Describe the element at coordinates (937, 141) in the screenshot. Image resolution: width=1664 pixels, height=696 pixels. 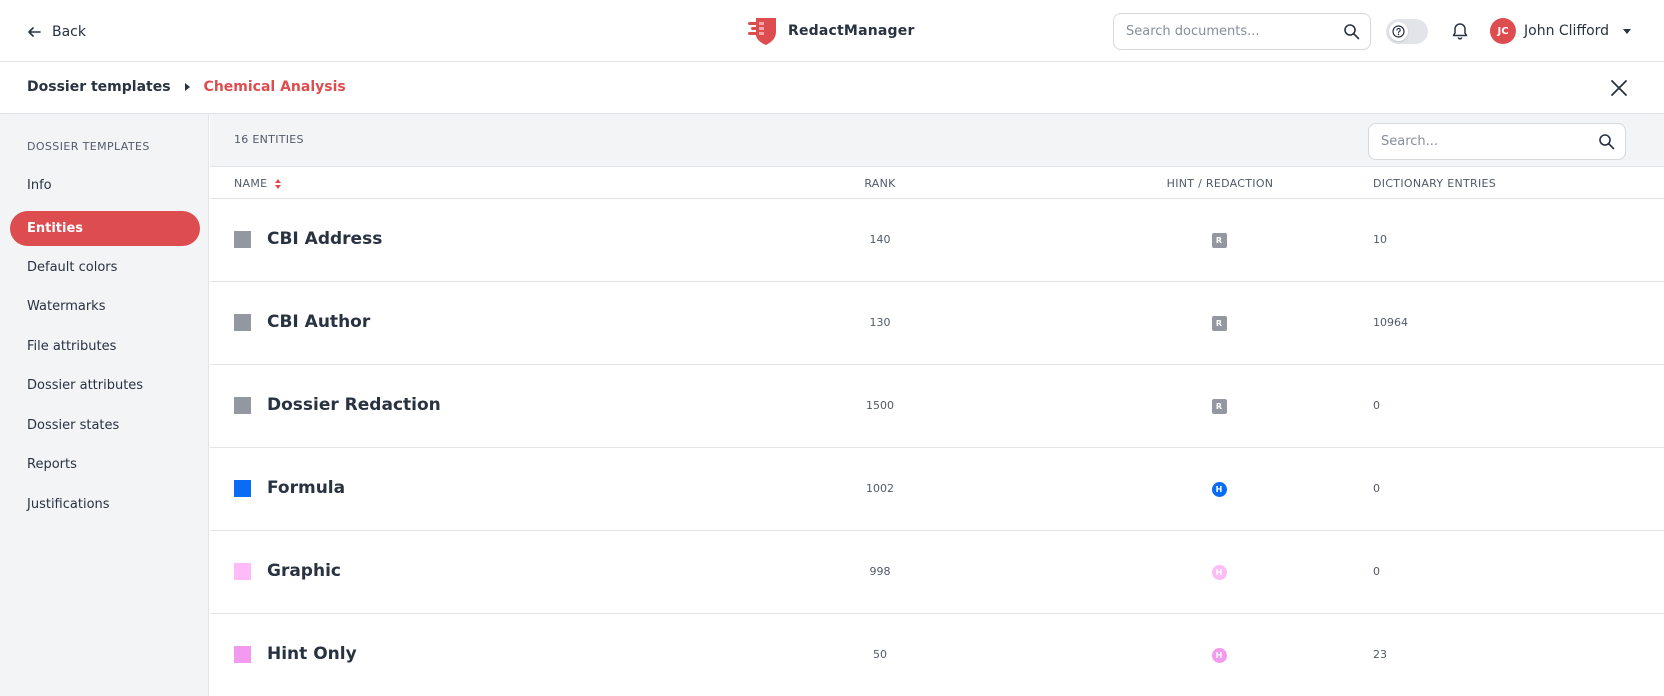
I see `list-header: 16 ENTITIES` at that location.